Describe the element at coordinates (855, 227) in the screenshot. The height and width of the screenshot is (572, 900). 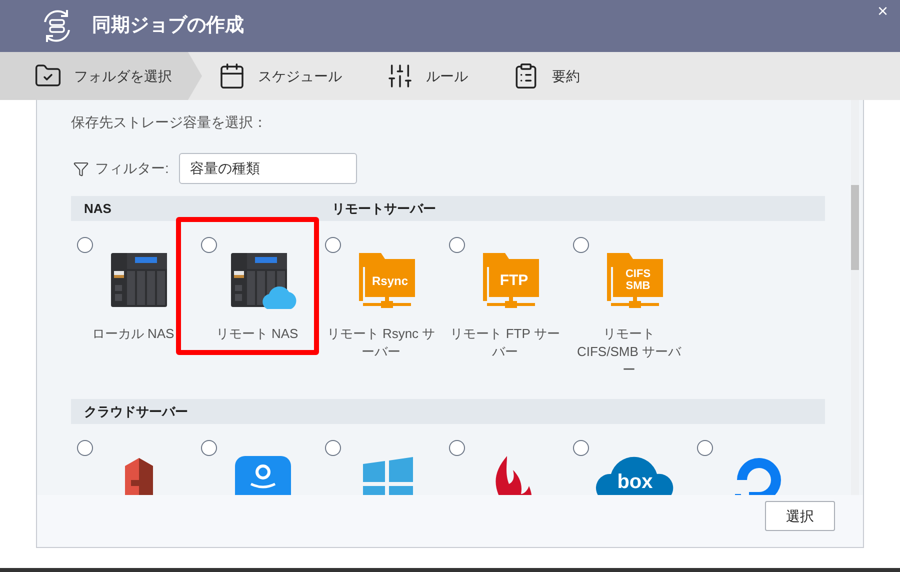
I see `scrollbar-thumb` at that location.